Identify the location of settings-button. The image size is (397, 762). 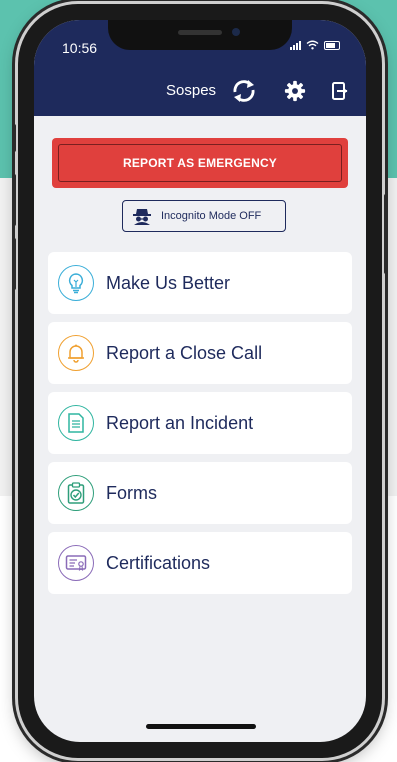
(295, 91).